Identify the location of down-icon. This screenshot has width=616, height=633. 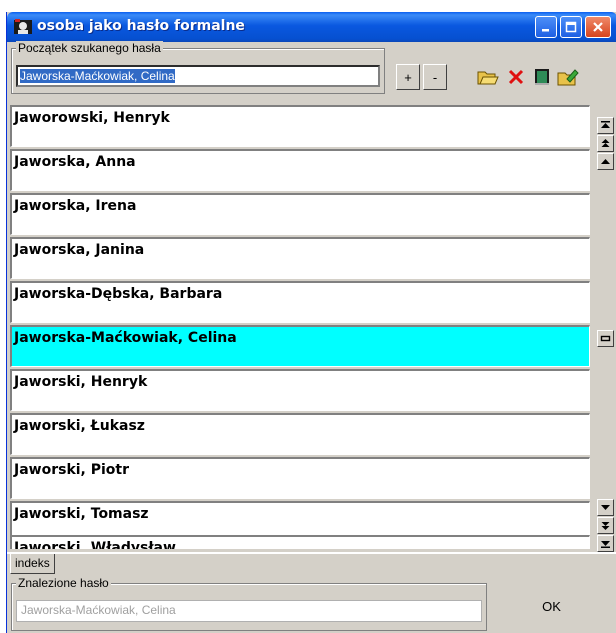
(605, 507).